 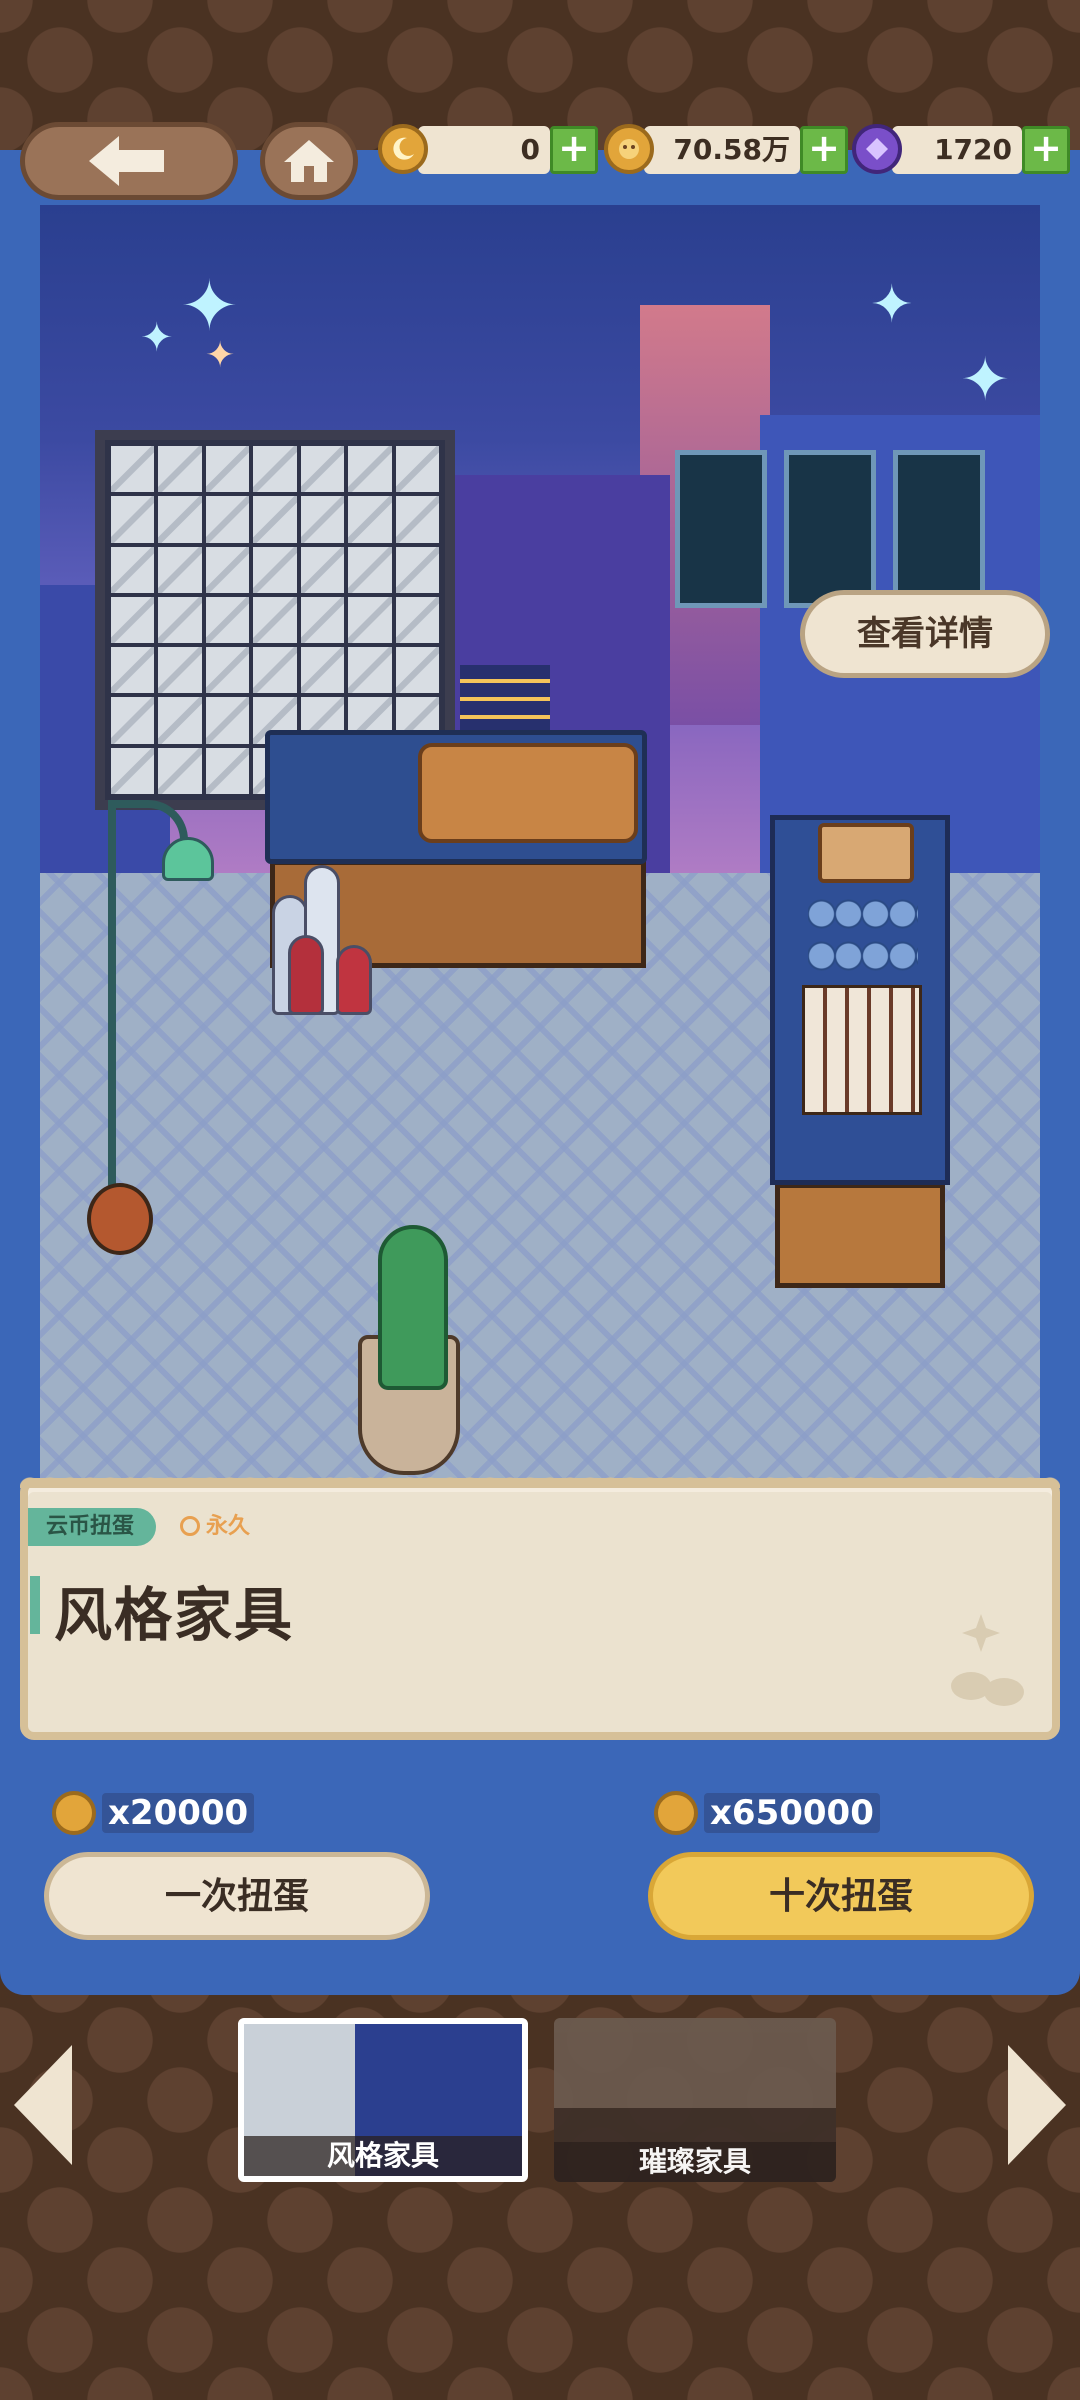 I want to click on gem-icon, so click(x=877, y=149).